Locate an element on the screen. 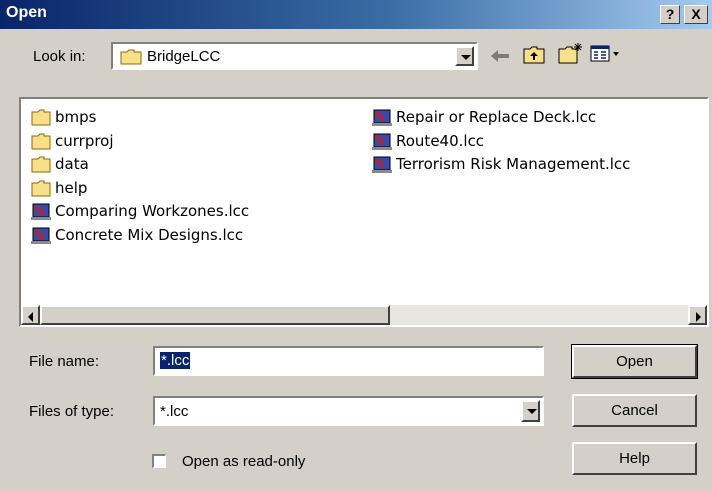 This screenshot has height=491, width=712. arrow-right-icon is located at coordinates (698, 317).